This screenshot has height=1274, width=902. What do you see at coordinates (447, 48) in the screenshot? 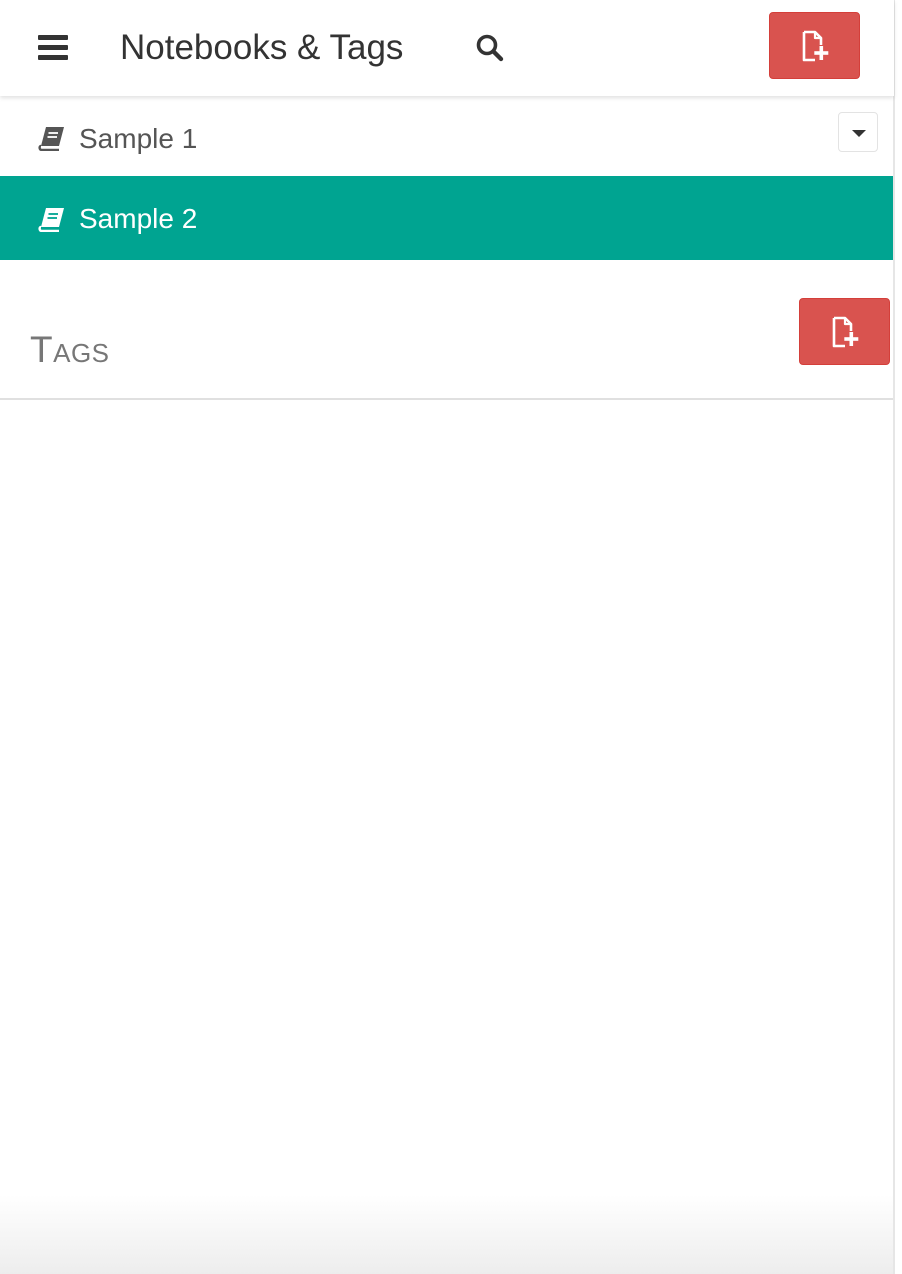
I see `header-bar: Notebooks & Tags` at bounding box center [447, 48].